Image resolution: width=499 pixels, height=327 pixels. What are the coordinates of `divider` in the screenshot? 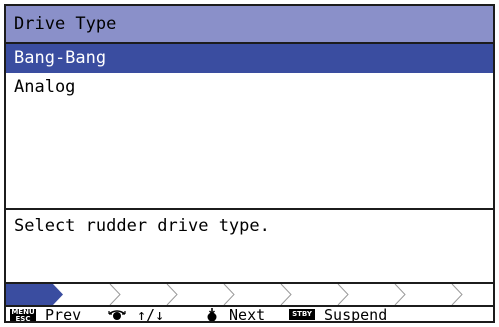 It's located at (249, 209).